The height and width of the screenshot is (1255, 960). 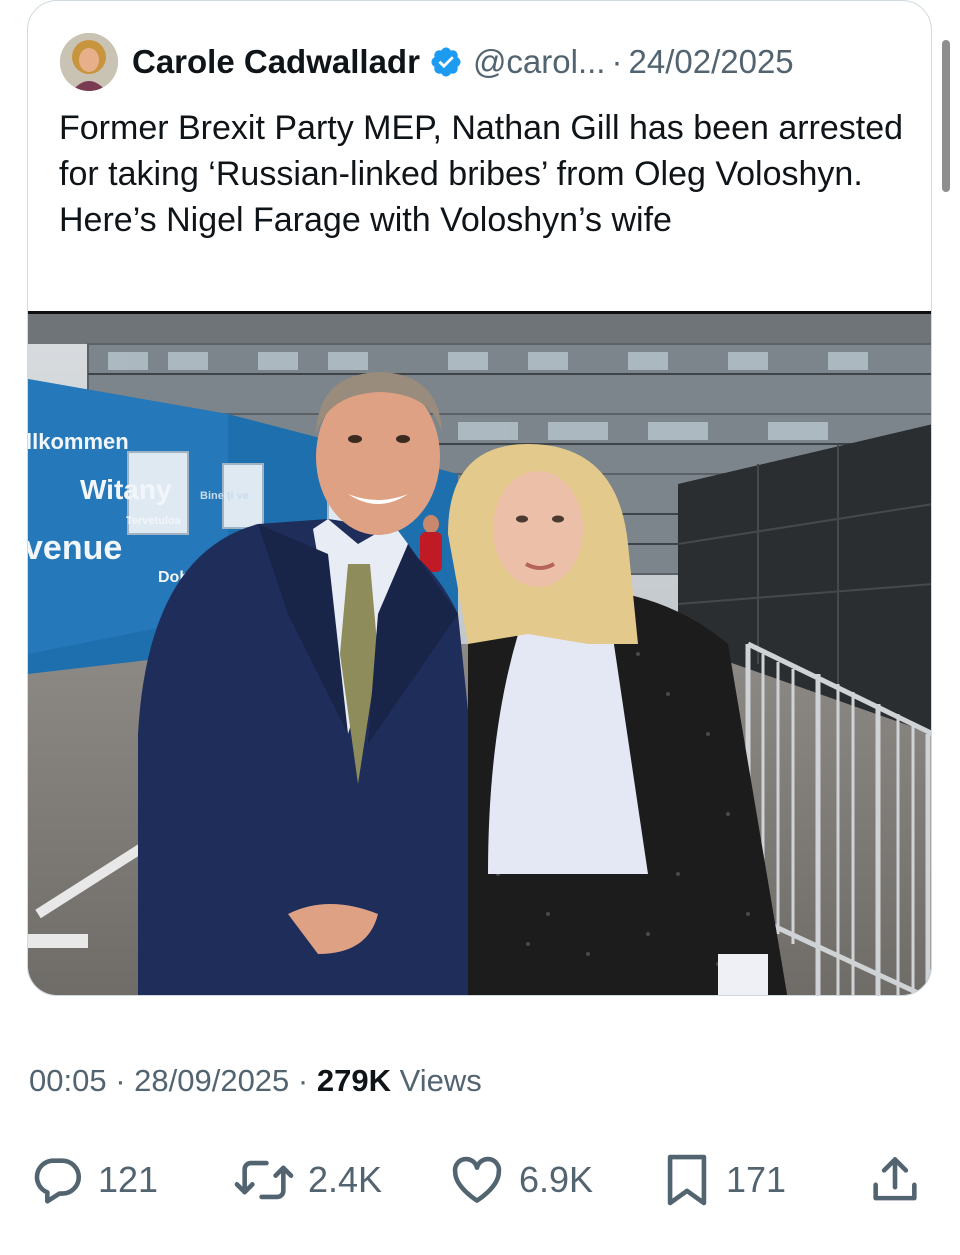 I want to click on tweet-date: 28/09/2025, so click(x=211, y=1080).